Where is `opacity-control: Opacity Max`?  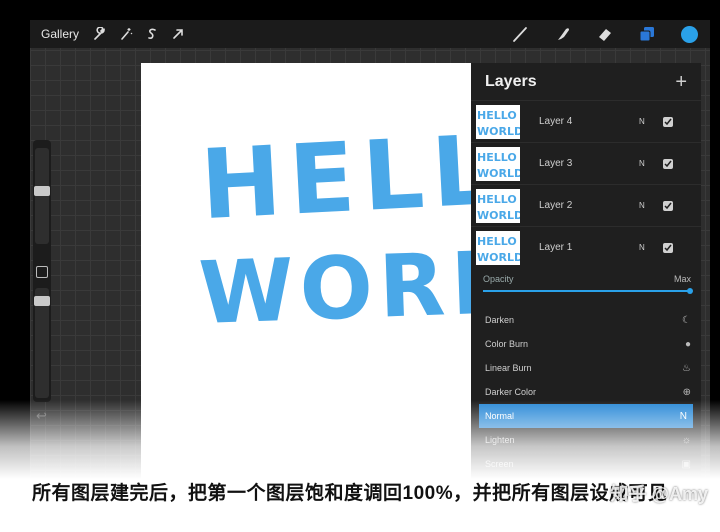
opacity-control: Opacity Max is located at coordinates (586, 288).